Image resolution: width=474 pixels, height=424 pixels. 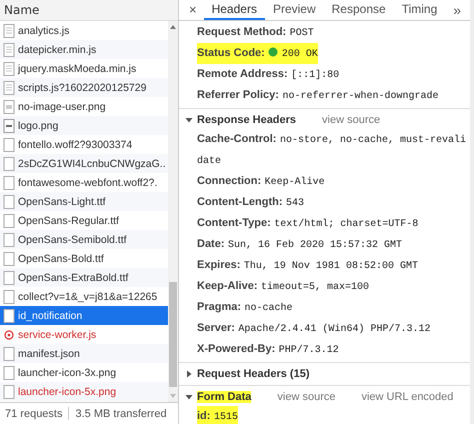 I want to click on request-row: logo.png, so click(x=84, y=125).